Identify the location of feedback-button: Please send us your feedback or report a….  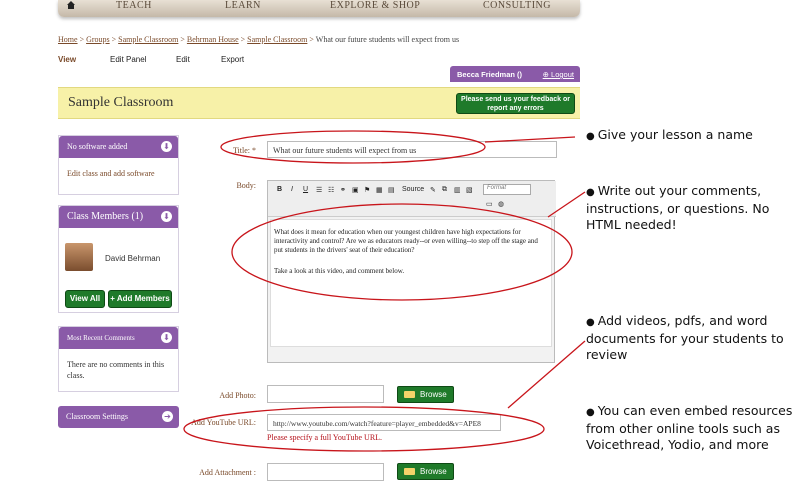
(515, 103).